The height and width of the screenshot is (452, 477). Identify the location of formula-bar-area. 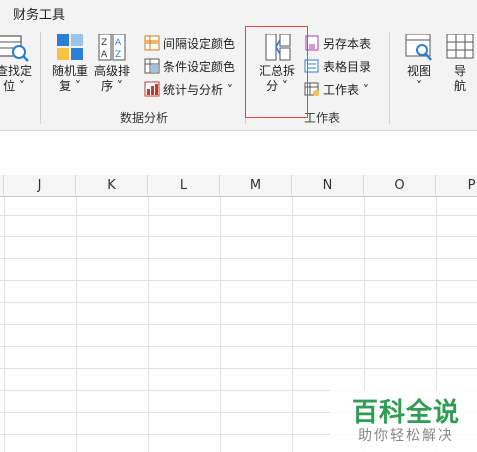
(238, 153).